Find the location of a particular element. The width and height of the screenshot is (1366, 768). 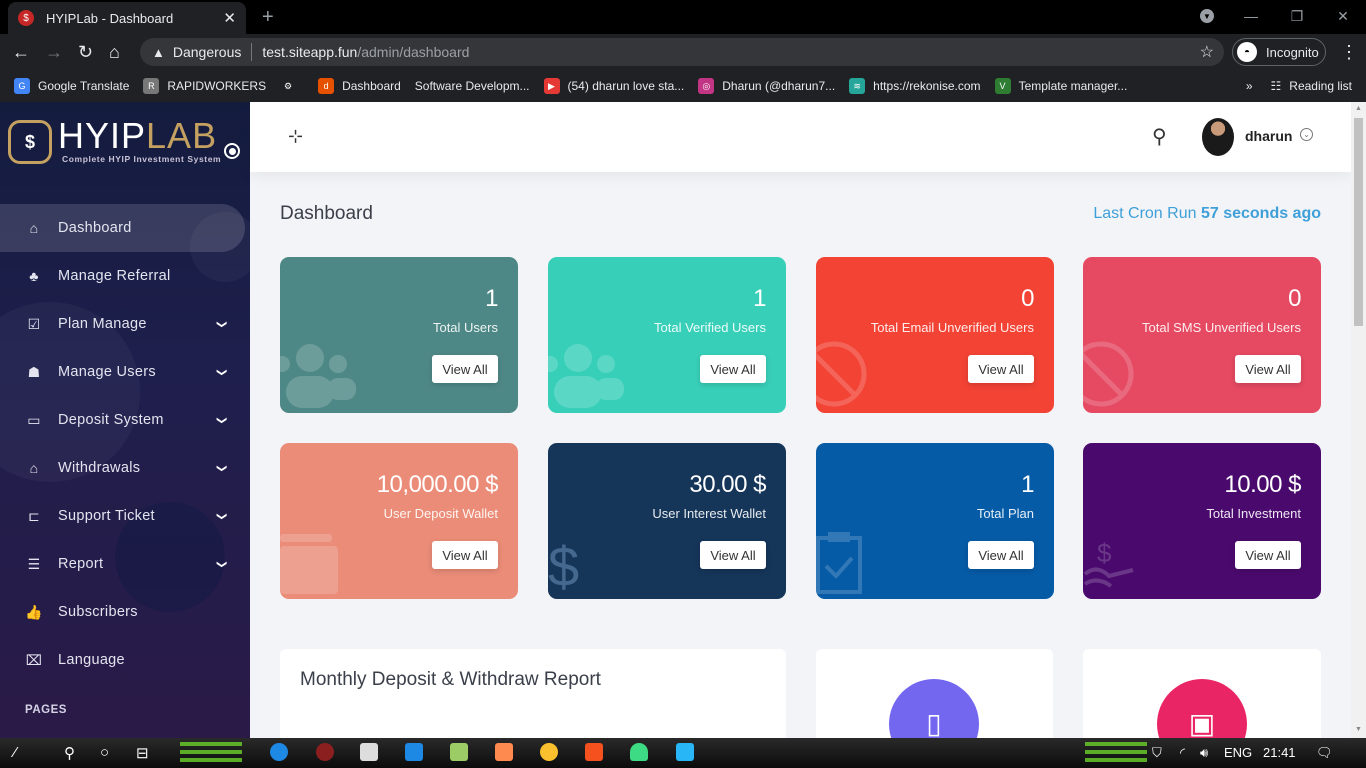

sidebar-item-dashboard: ⌂ Dashboard is located at coordinates (122, 228).